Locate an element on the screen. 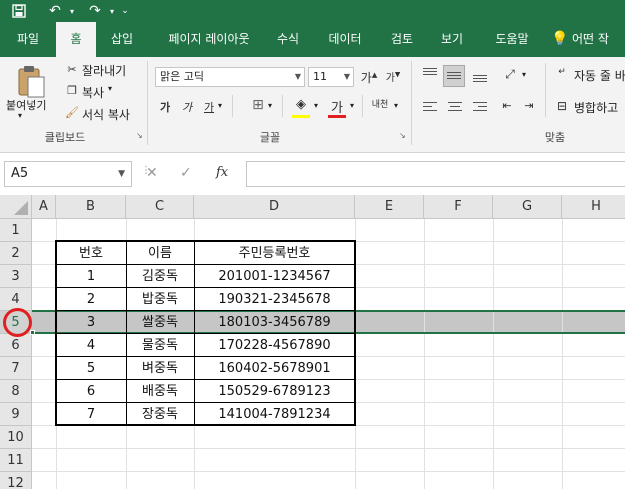 The height and width of the screenshot is (489, 625). table-cell: 1 is located at coordinates (91, 276).